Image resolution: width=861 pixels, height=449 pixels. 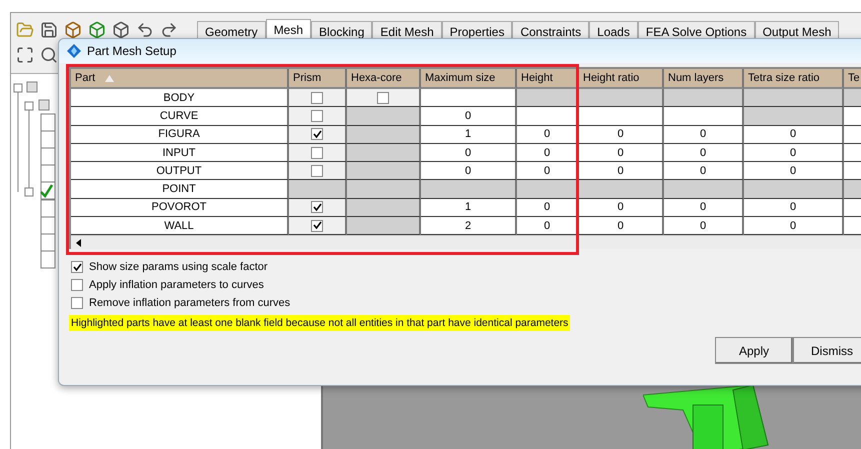 I want to click on column-header: Te, so click(x=852, y=79).